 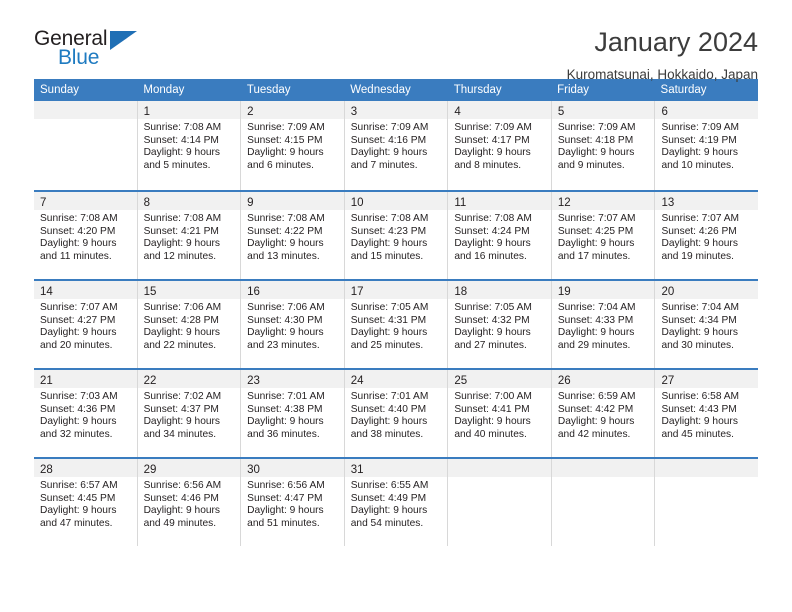 I want to click on daylight-text-line2: and 12 minutes., so click(x=180, y=256).